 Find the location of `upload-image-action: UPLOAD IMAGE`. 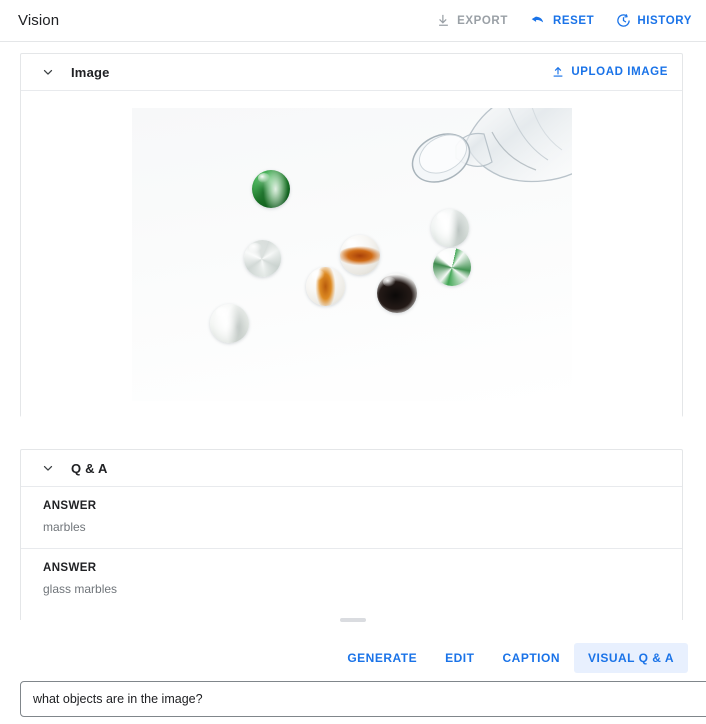

upload-image-action: UPLOAD IMAGE is located at coordinates (609, 72).